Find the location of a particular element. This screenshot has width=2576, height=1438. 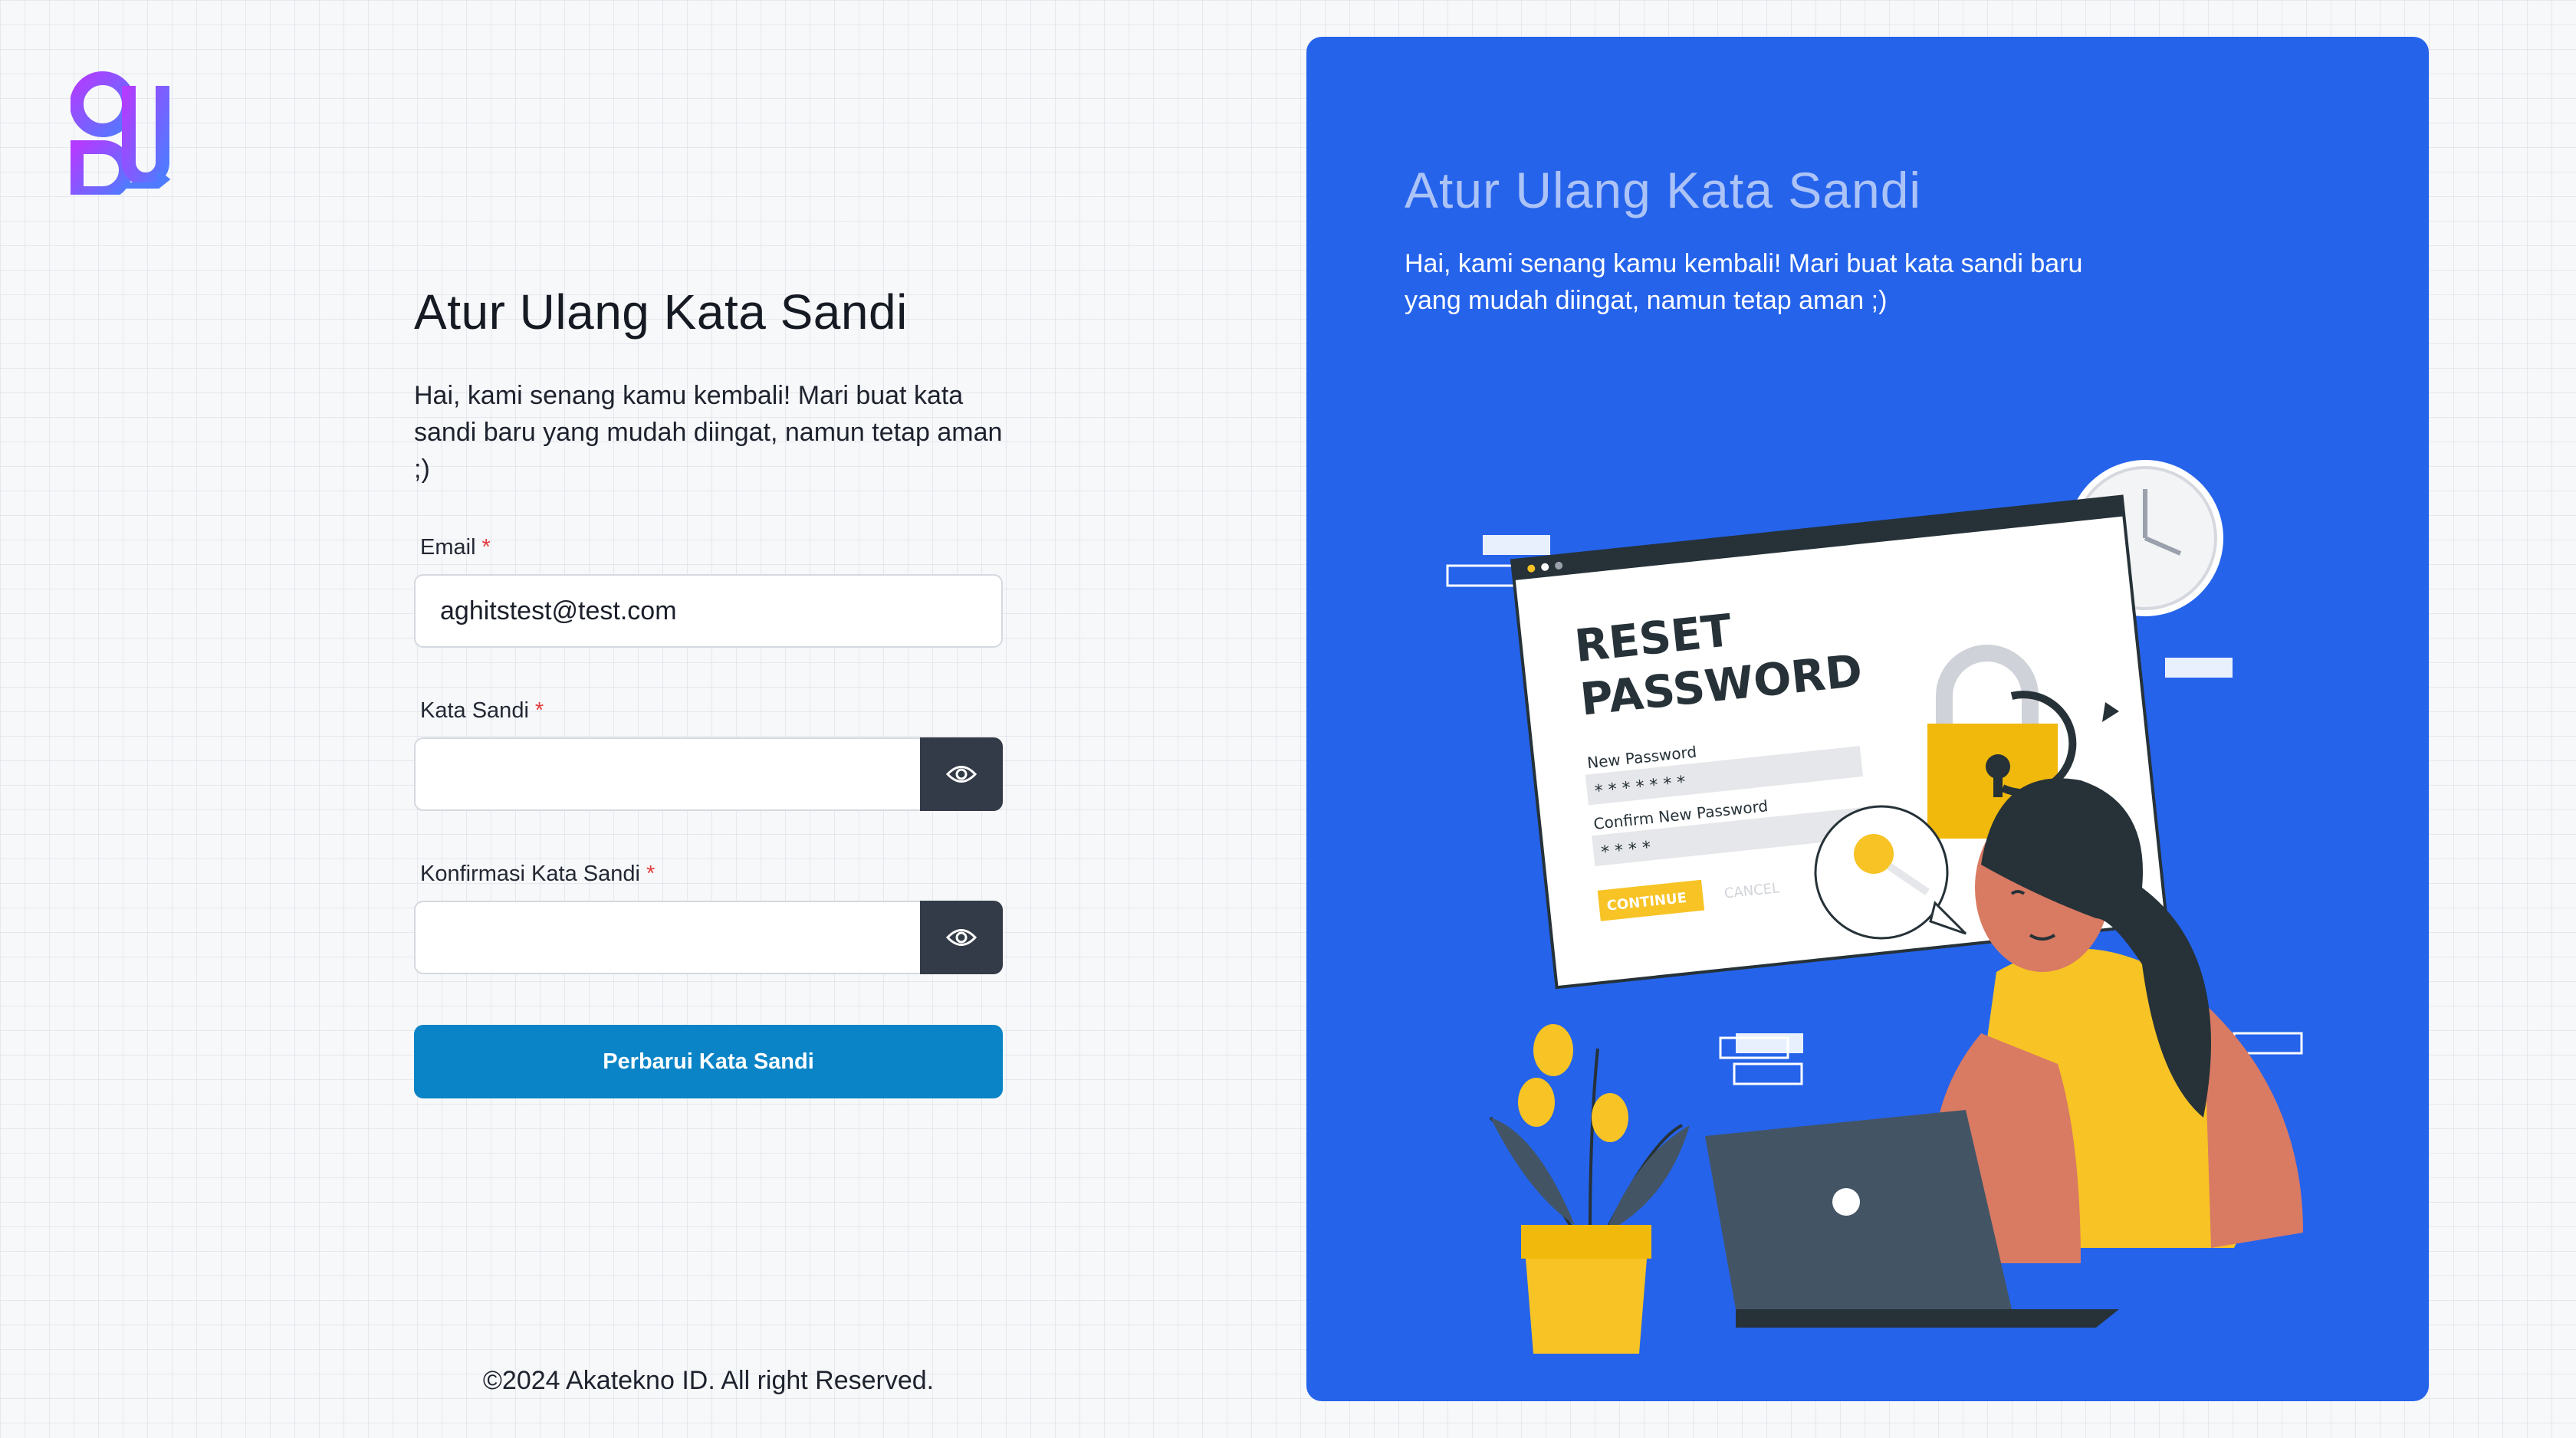

password-label: Kata Sandi * is located at coordinates (482, 710).